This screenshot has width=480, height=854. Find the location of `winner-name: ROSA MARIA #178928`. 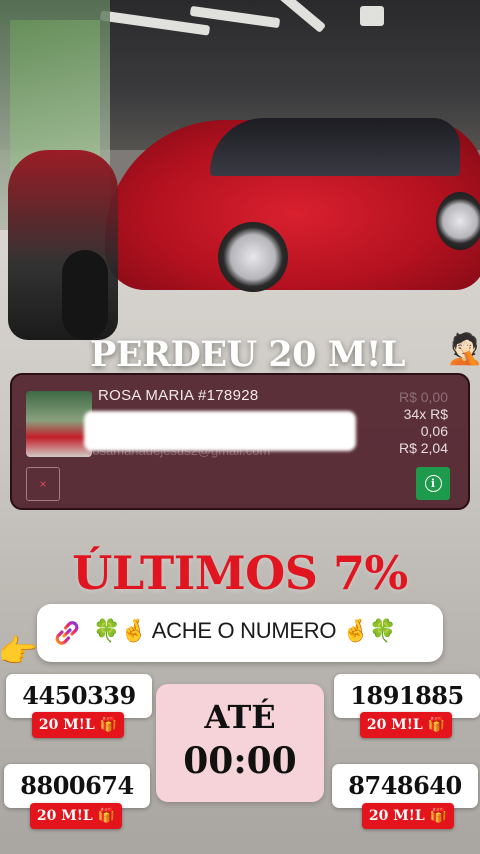

winner-name: ROSA MARIA #178928 is located at coordinates (178, 395).